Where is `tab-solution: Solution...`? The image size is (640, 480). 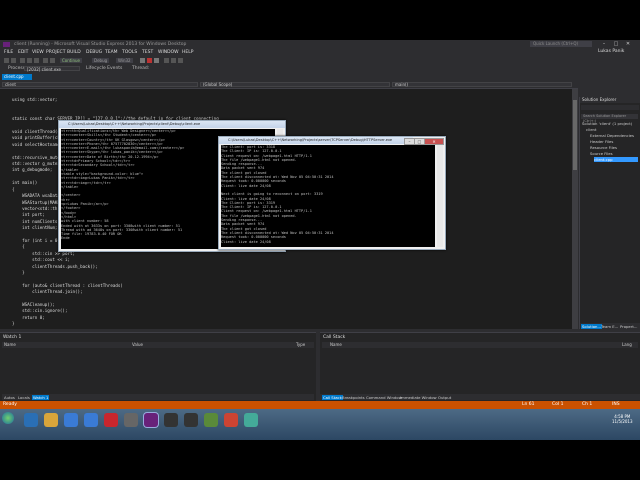
tab-solution: Solution... is located at coordinates (592, 326).